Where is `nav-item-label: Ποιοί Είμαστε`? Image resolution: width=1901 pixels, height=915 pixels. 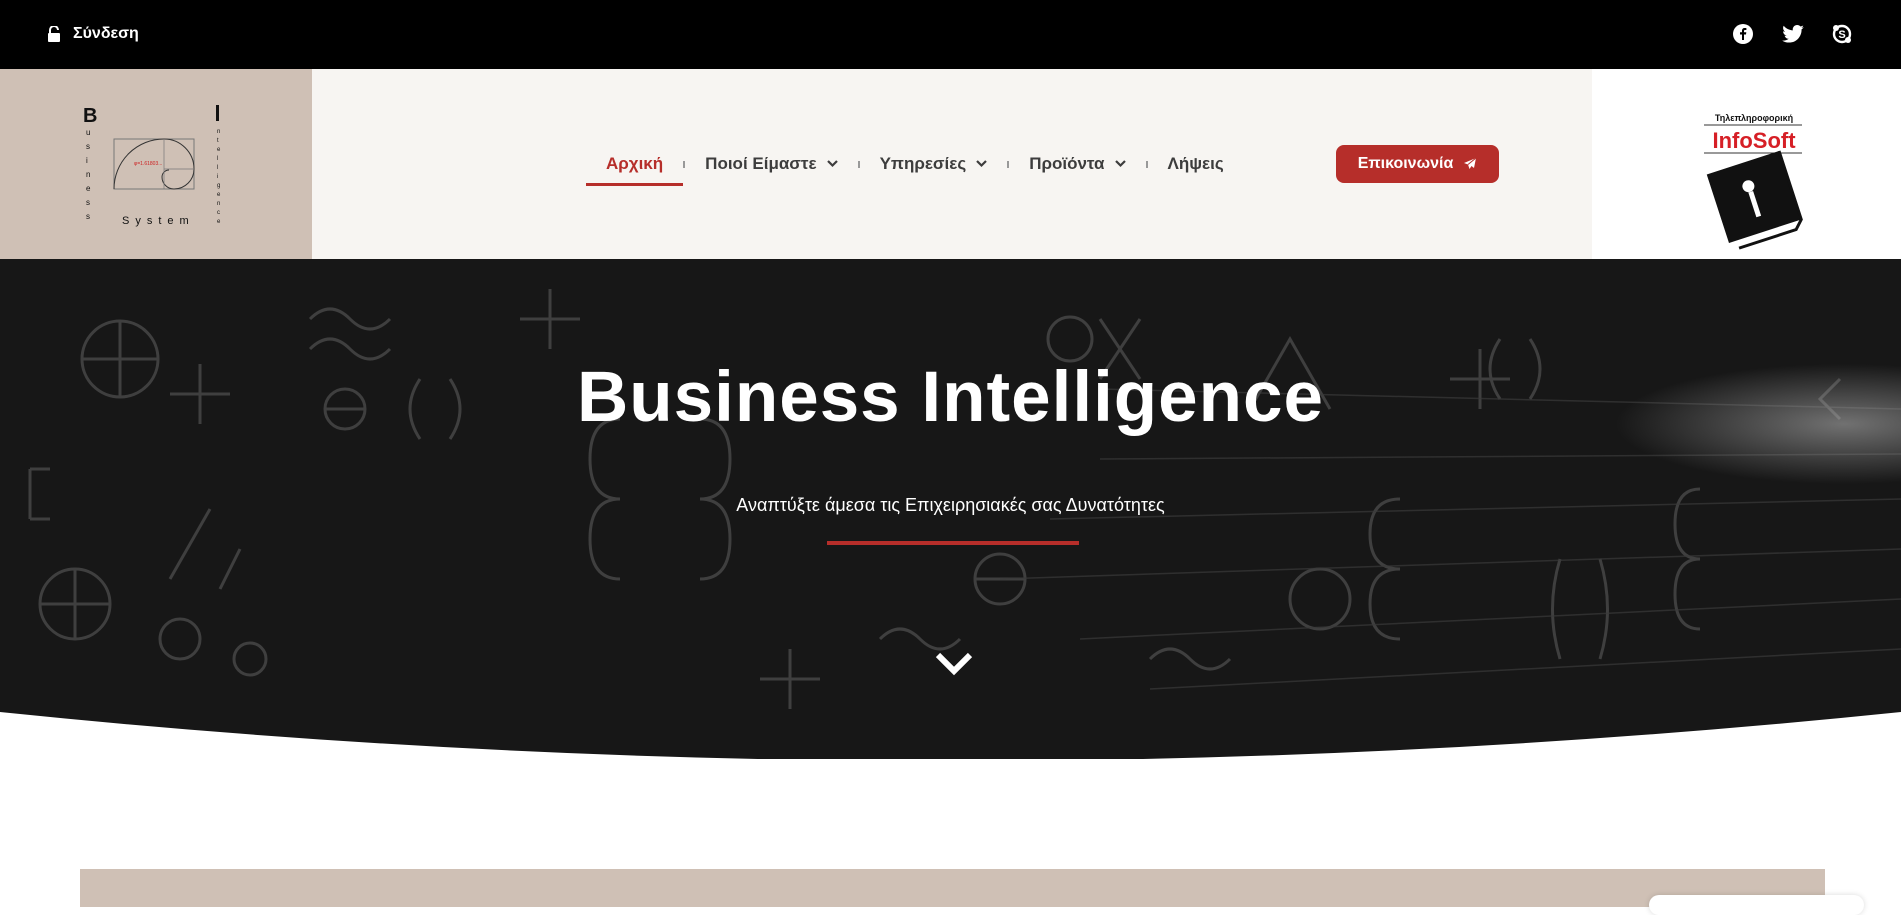 nav-item-label: Ποιοί Είμαστε is located at coordinates (761, 163).